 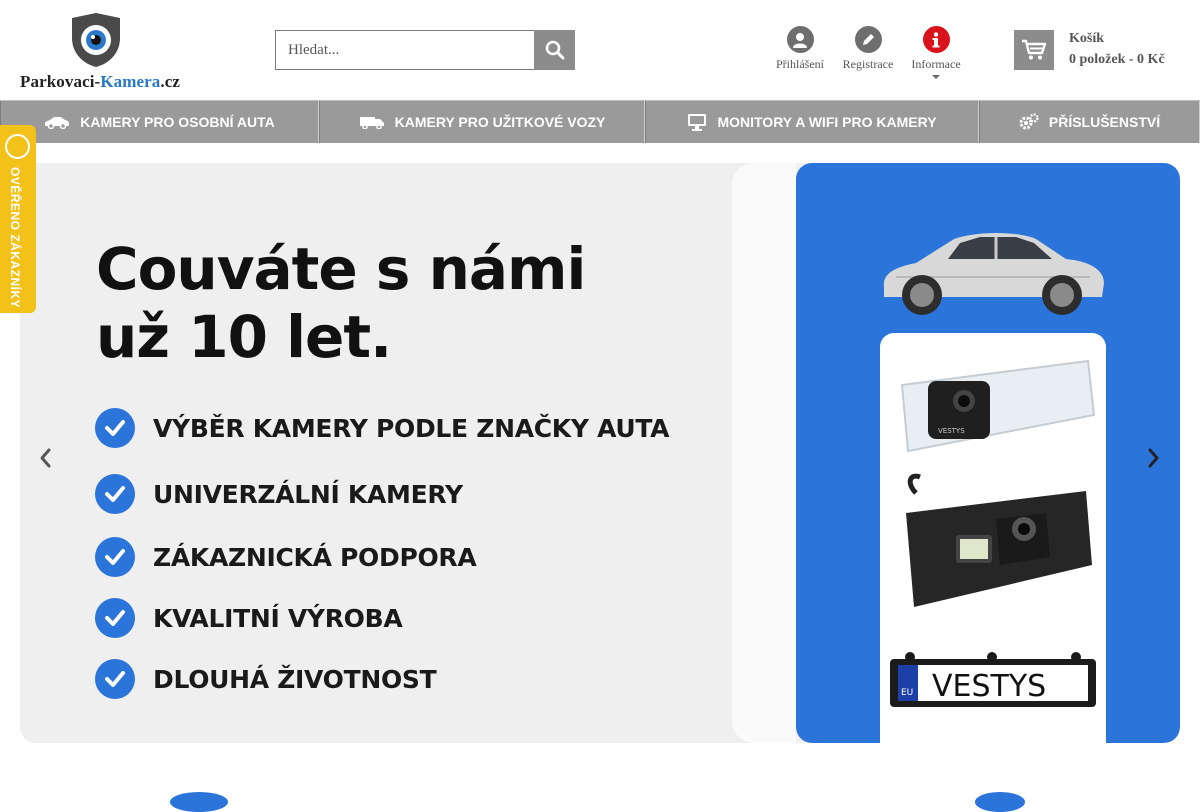 I want to click on login-label: Přihlášení, so click(x=800, y=64).